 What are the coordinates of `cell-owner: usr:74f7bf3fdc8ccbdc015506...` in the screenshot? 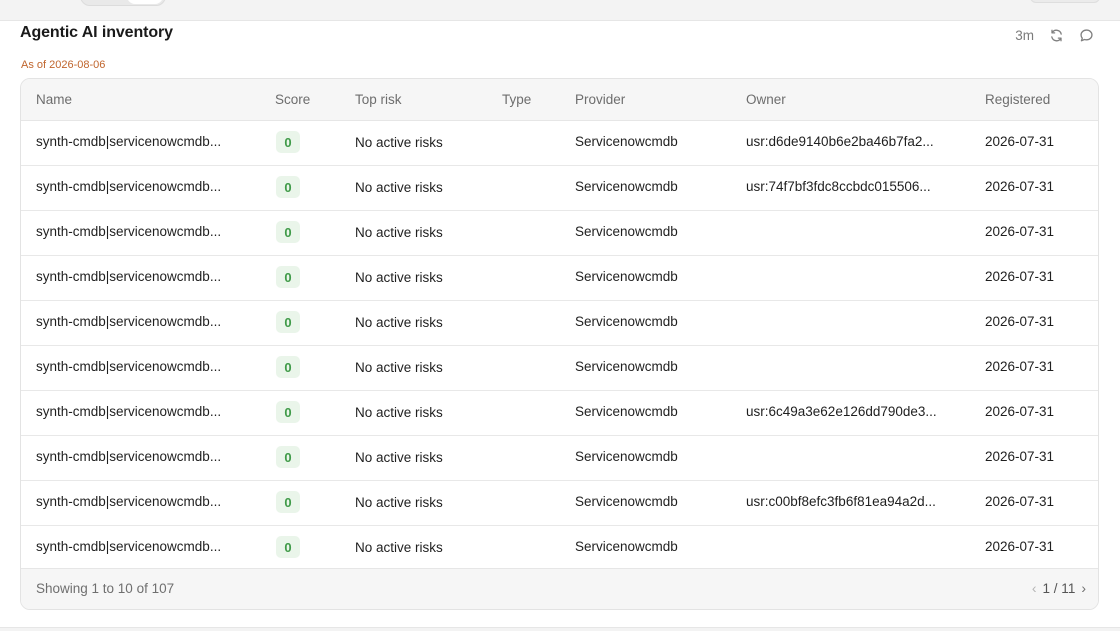 It's located at (838, 186).